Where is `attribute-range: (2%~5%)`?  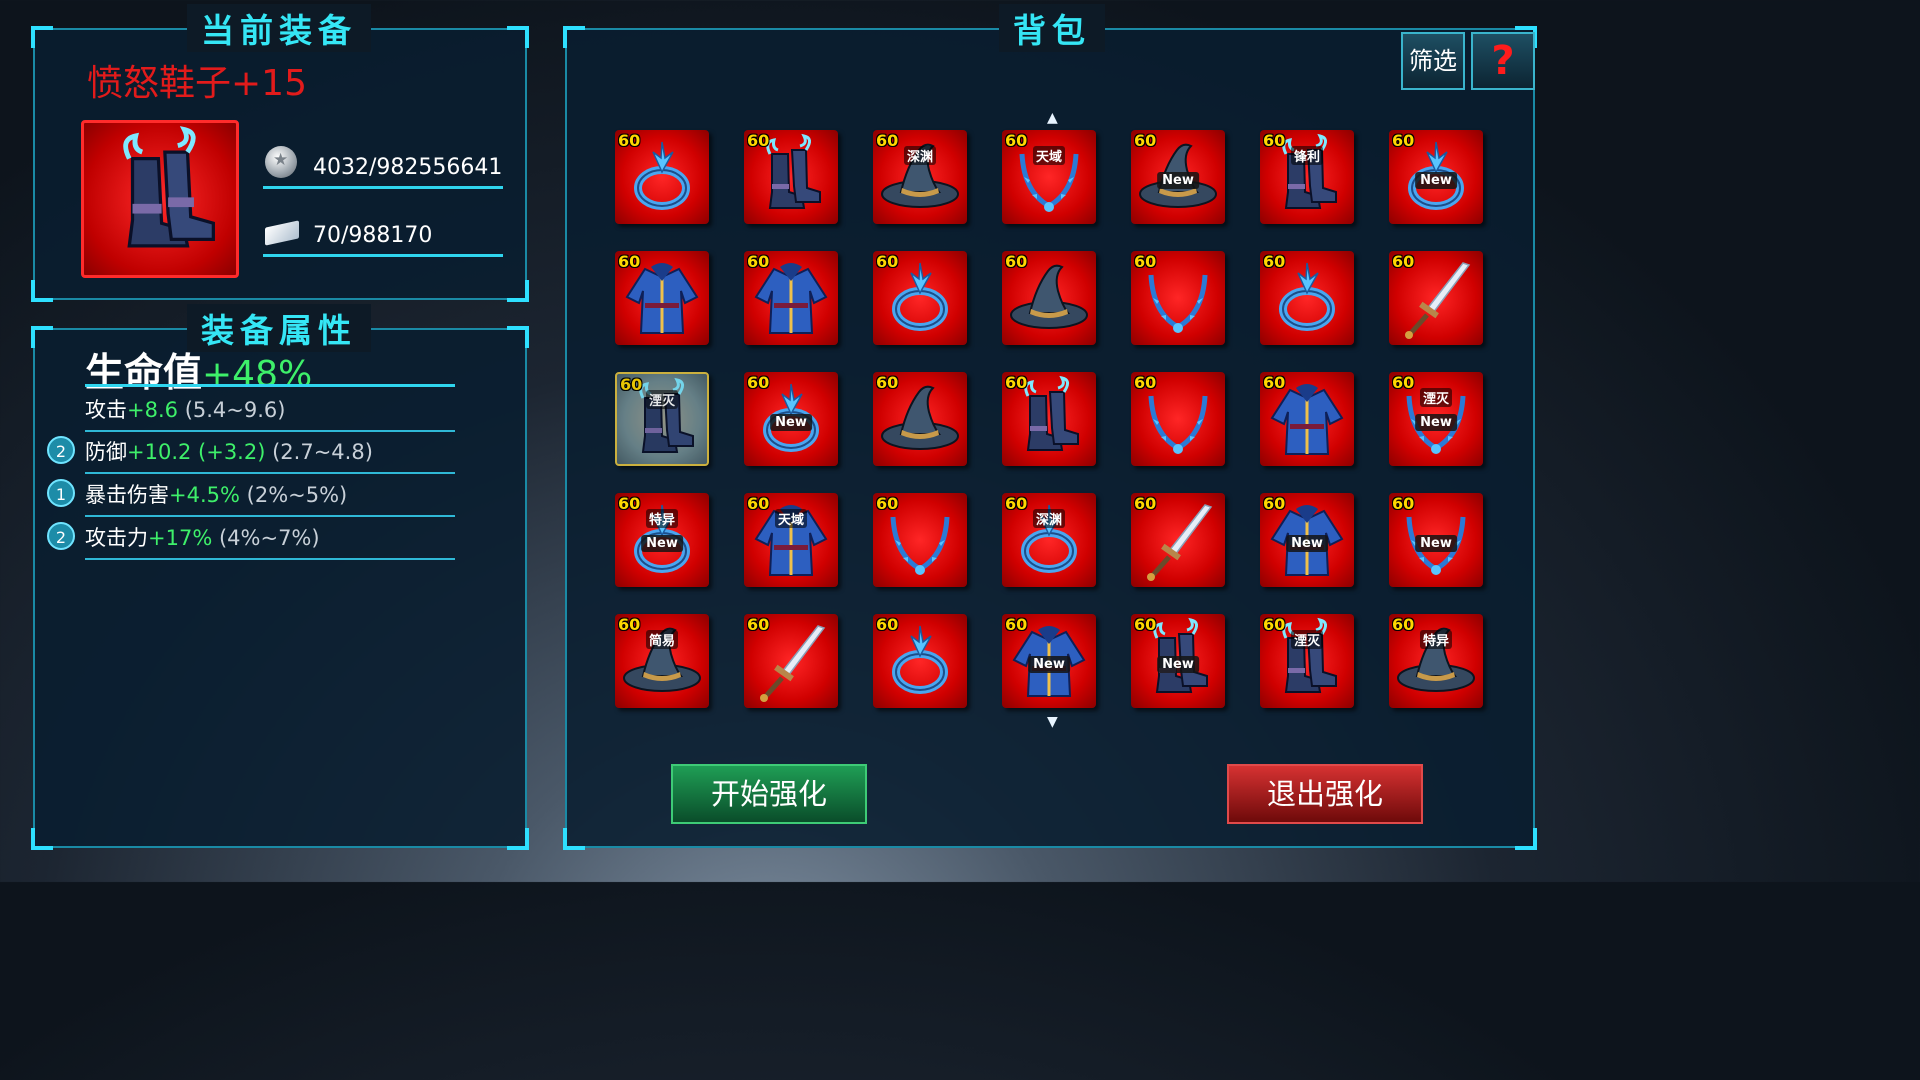
attribute-range: (2%~5%) is located at coordinates (297, 495).